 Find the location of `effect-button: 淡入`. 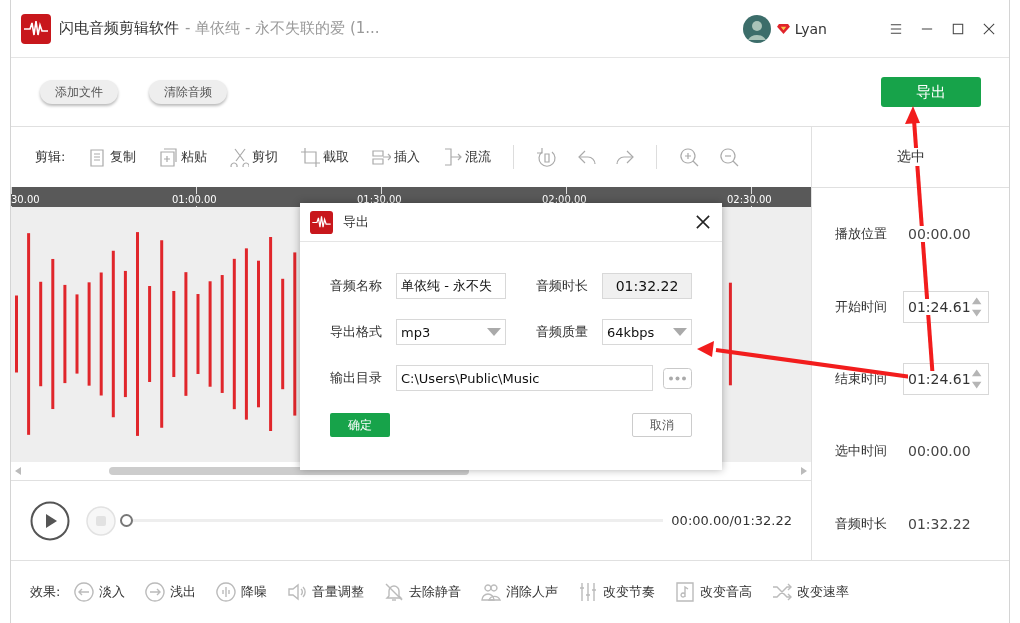

effect-button: 淡入 is located at coordinates (100, 592).